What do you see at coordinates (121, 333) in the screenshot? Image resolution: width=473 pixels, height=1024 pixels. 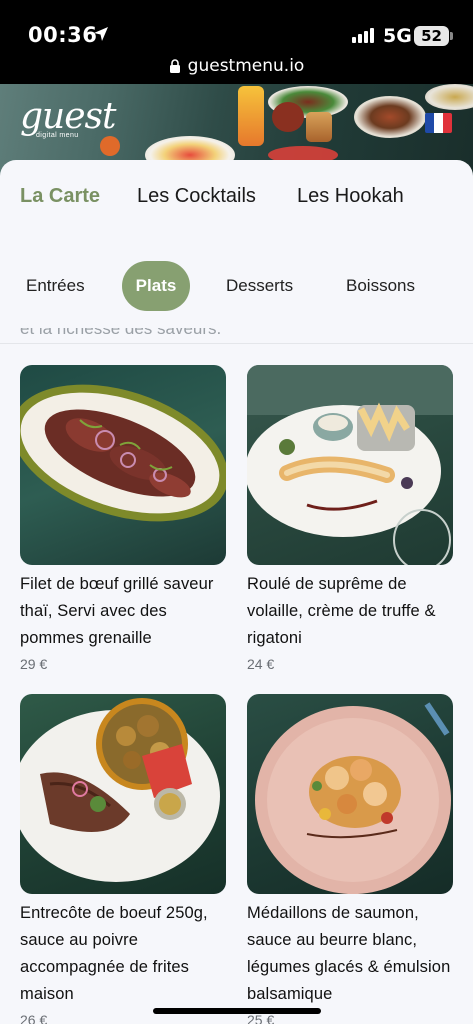 I see `section-intro: et la richesse des saveurs.` at bounding box center [121, 333].